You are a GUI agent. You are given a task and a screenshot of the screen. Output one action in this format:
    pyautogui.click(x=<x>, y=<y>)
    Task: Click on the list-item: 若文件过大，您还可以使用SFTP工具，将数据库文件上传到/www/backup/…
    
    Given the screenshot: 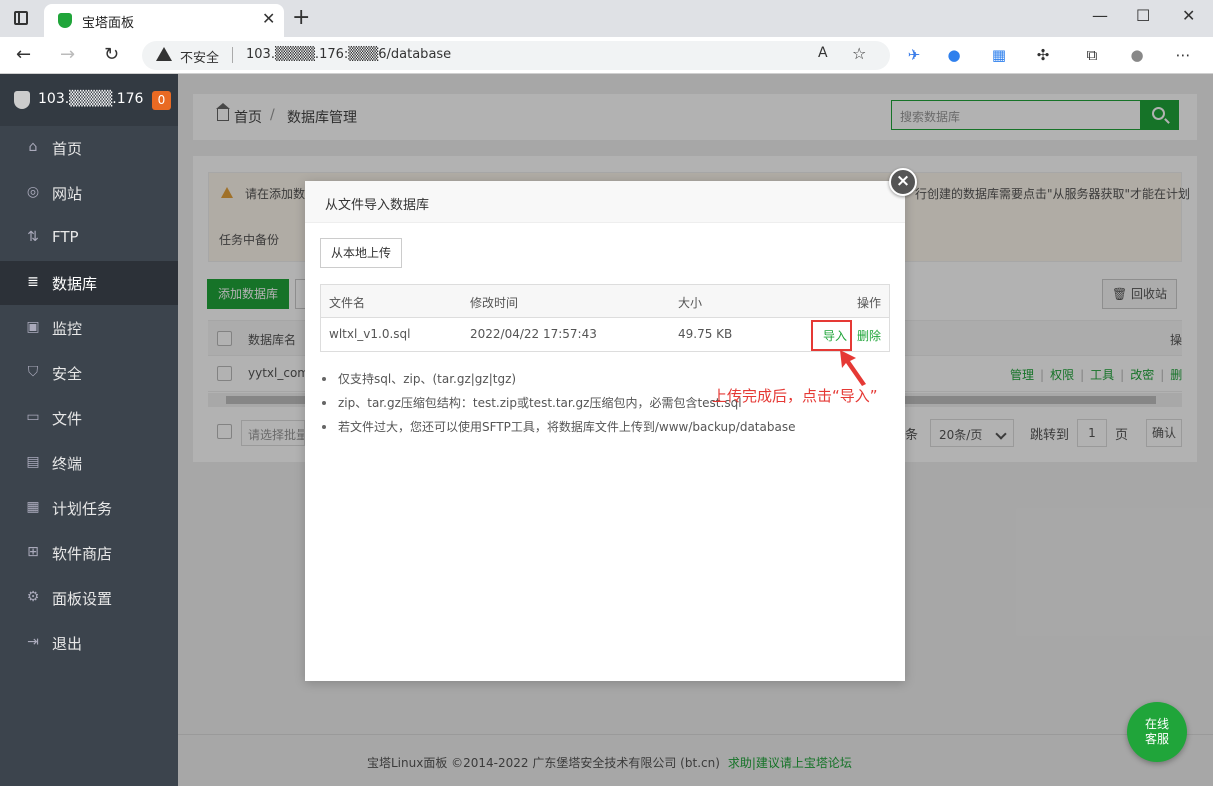 What is the action you would take?
    pyautogui.click(x=605, y=431)
    